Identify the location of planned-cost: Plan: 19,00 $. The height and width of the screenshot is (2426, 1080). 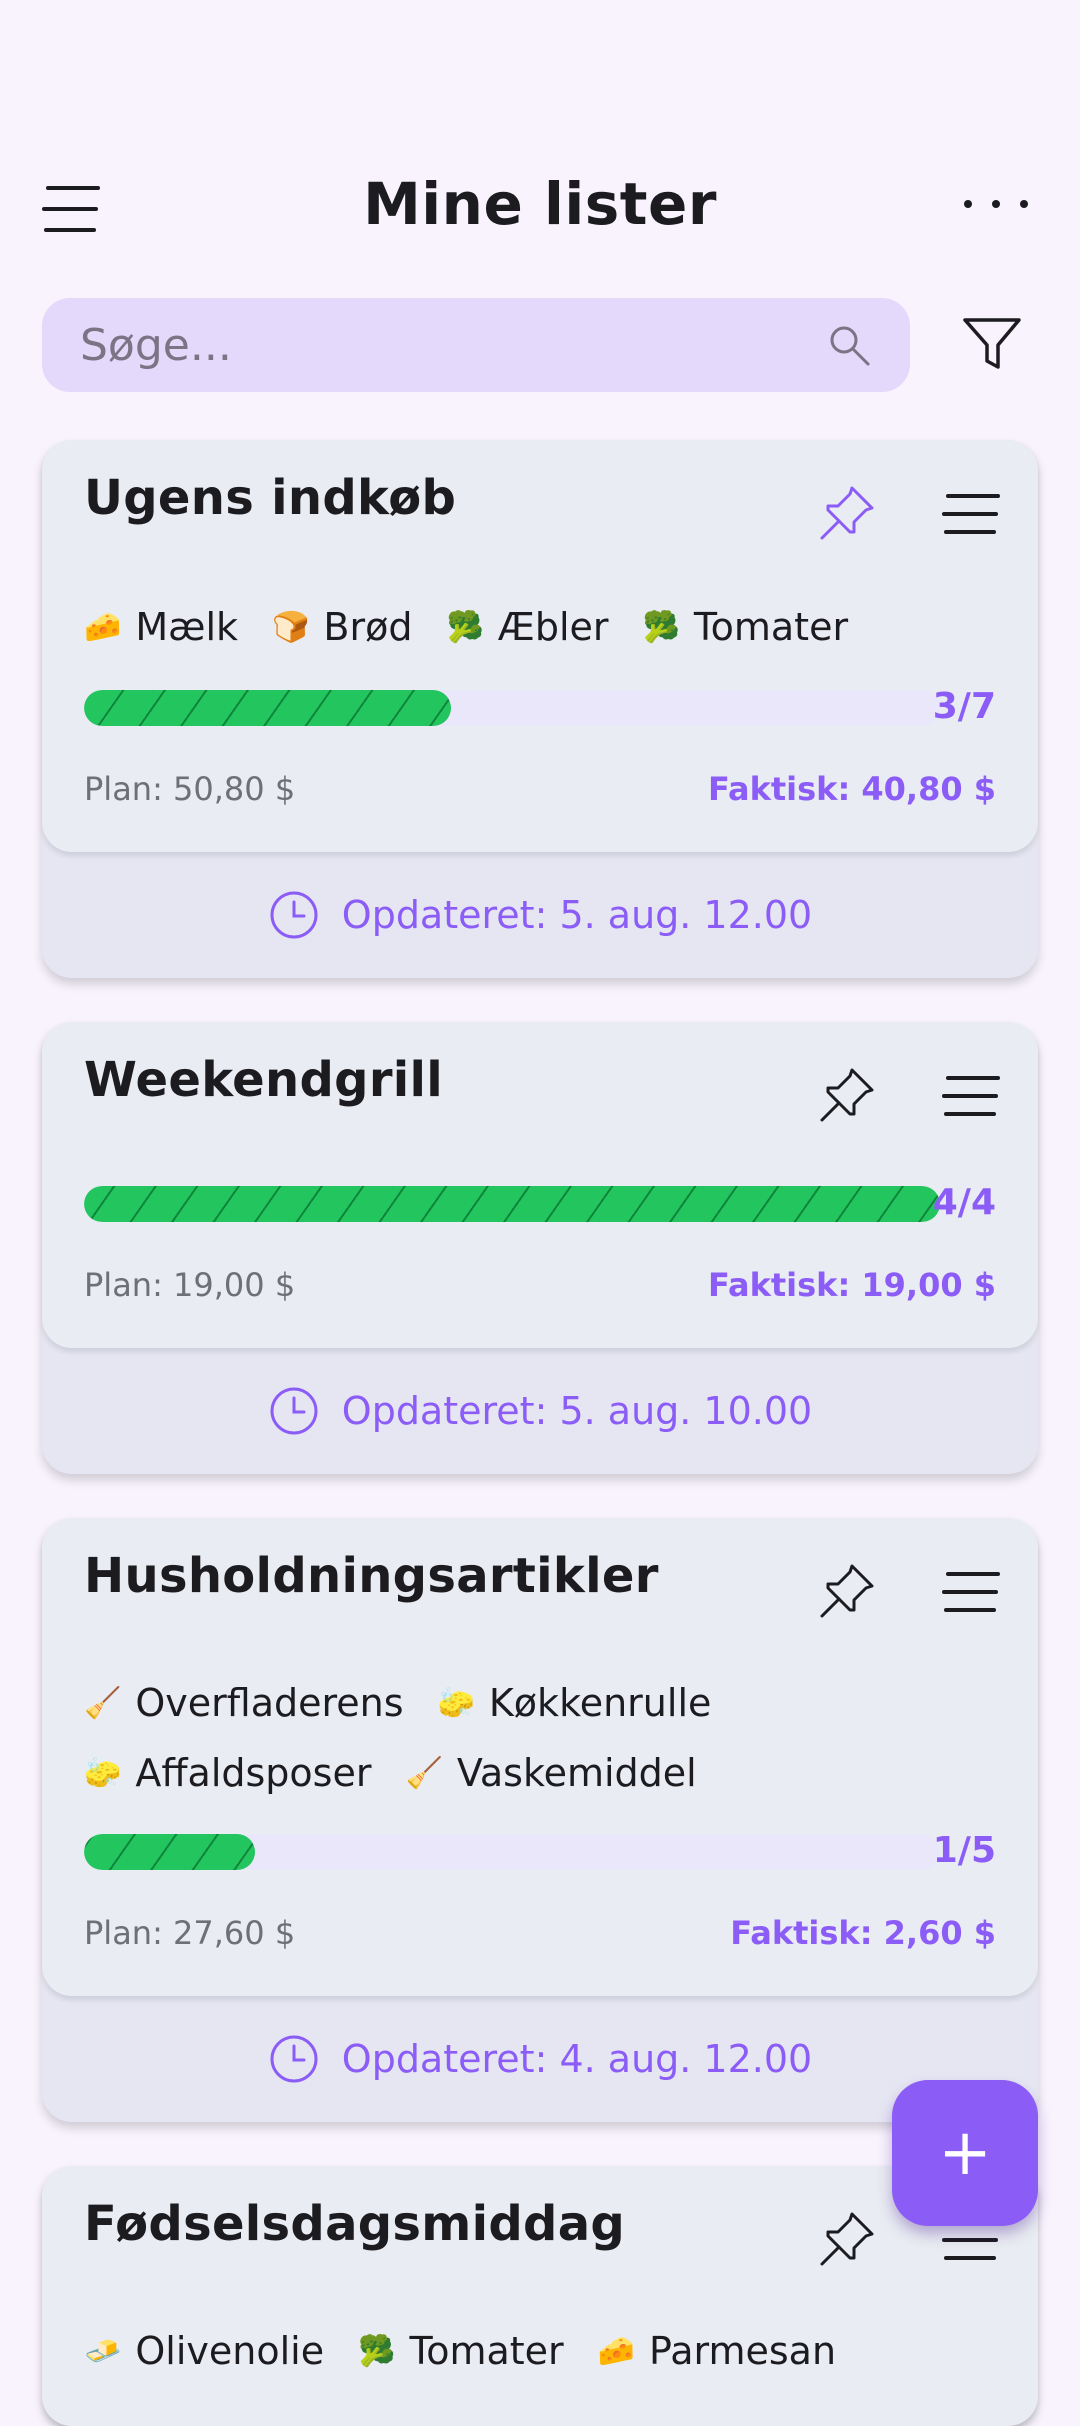
(190, 1285).